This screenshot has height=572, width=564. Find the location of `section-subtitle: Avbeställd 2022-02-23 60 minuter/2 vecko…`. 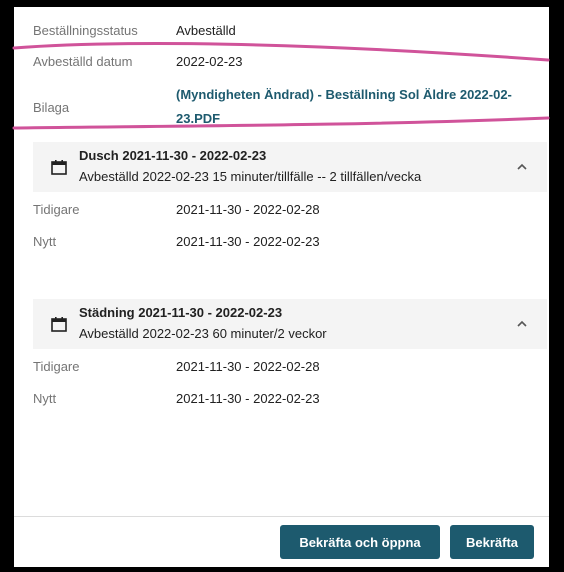

section-subtitle: Avbeställd 2022-02-23 60 minuter/2 vecko… is located at coordinates (203, 333).